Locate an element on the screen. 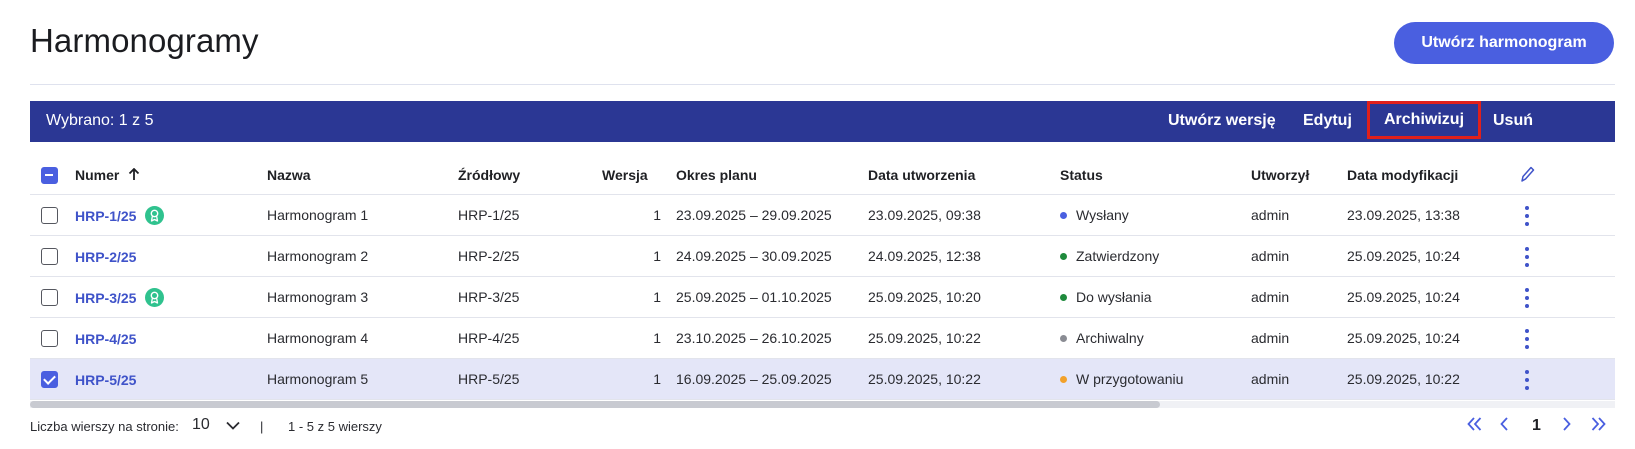  edit-columns-icon is located at coordinates (1527, 174).